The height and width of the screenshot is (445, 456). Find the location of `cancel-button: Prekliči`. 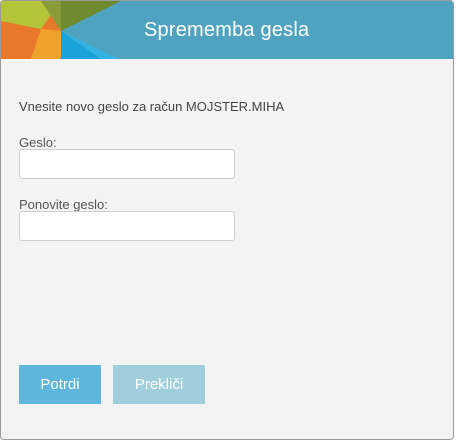

cancel-button: Prekliči is located at coordinates (159, 384).